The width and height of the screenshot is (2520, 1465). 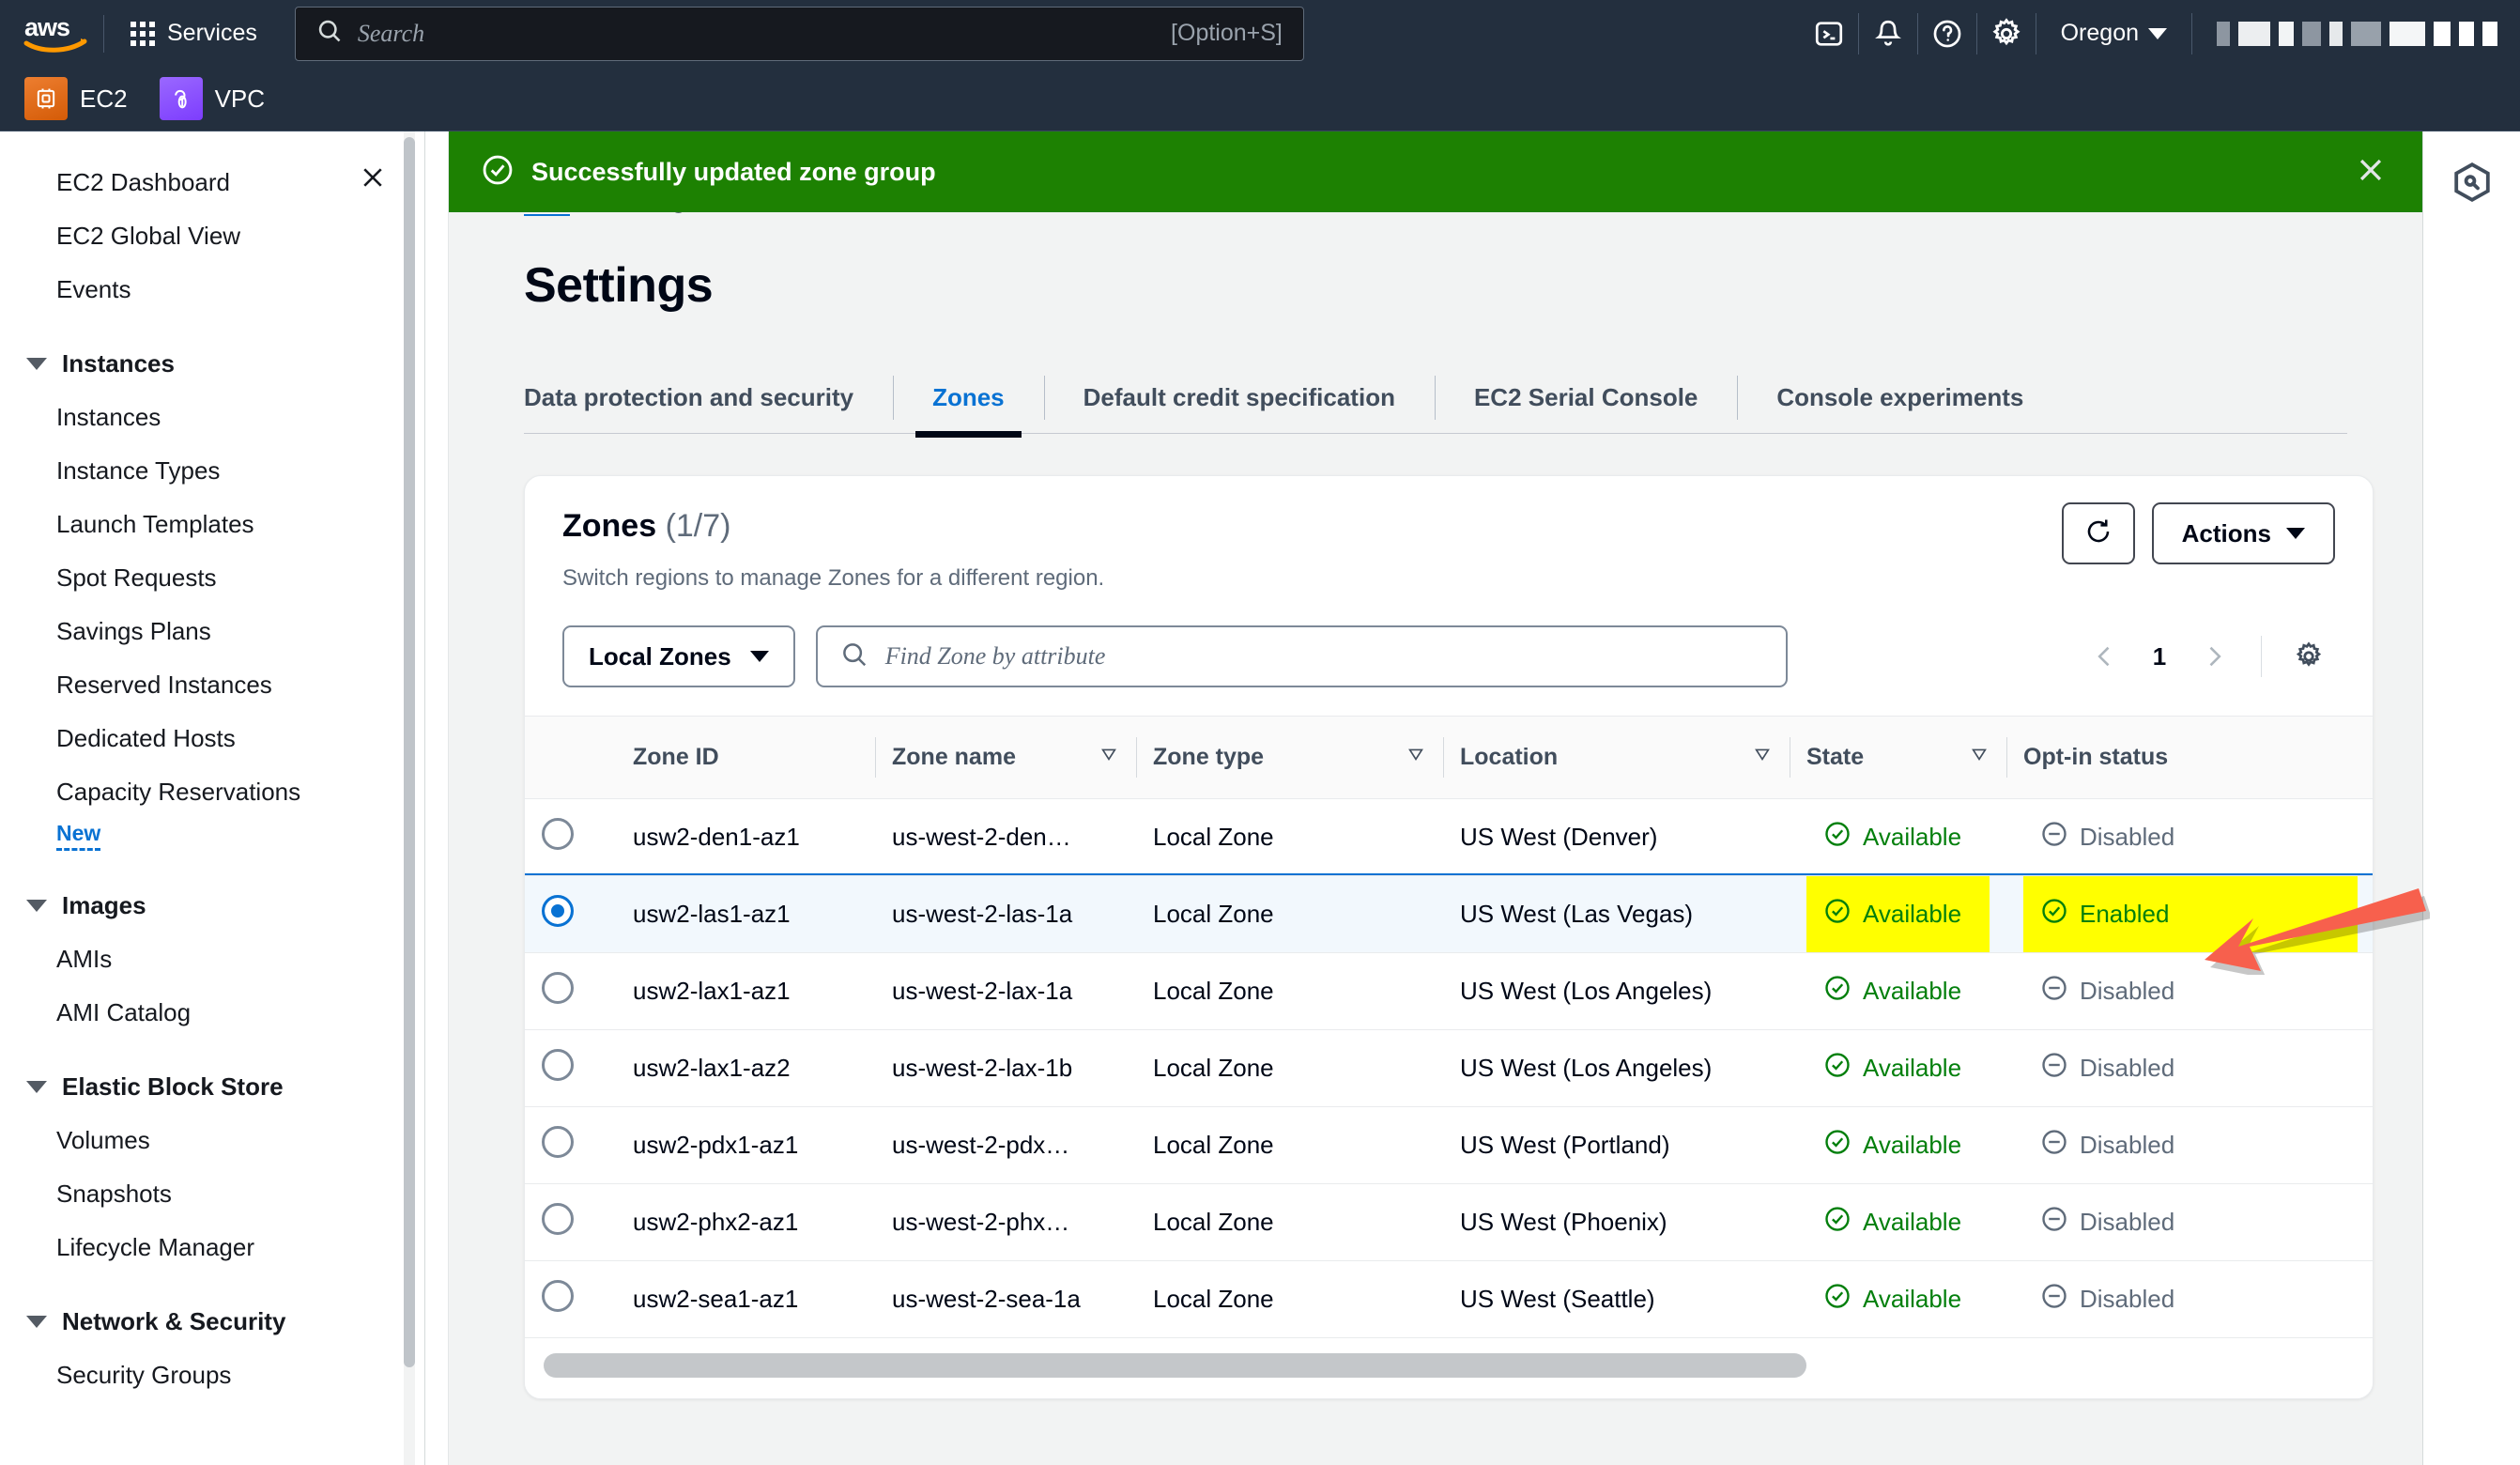 What do you see at coordinates (2105, 657) in the screenshot?
I see `previous-page-button` at bounding box center [2105, 657].